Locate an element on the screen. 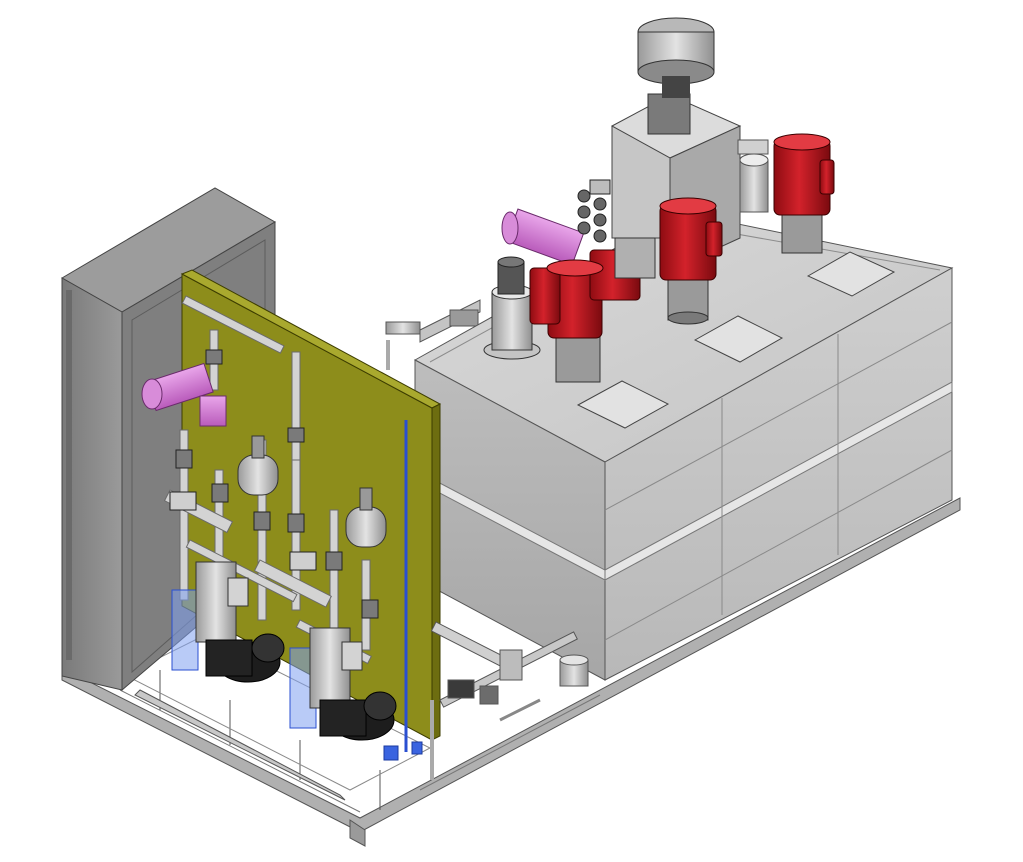 Image resolution: width=1023 pixels, height=862 pixels. inlet-pipe-tank is located at coordinates (543, 237).